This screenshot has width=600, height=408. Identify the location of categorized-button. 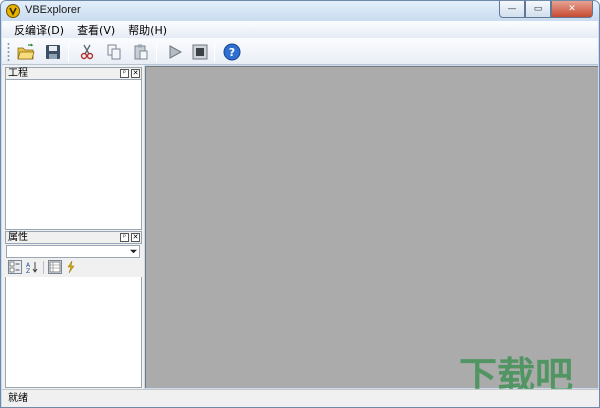
(15, 267).